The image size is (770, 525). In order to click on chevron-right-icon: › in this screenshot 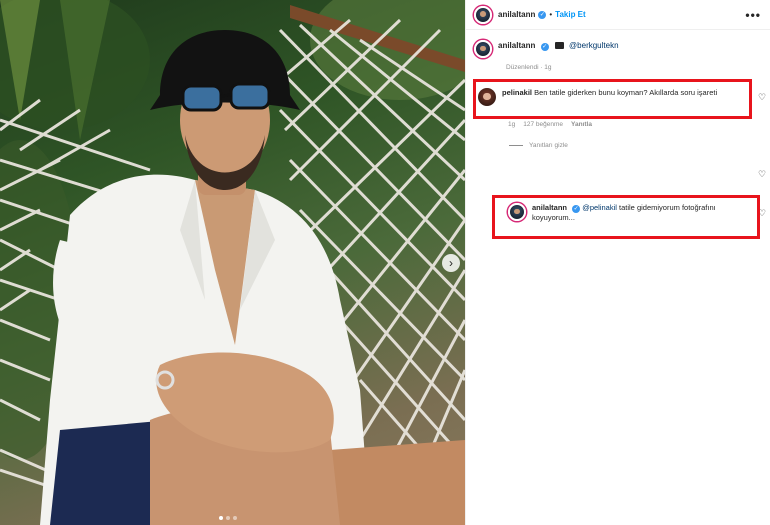, I will do `click(451, 263)`.